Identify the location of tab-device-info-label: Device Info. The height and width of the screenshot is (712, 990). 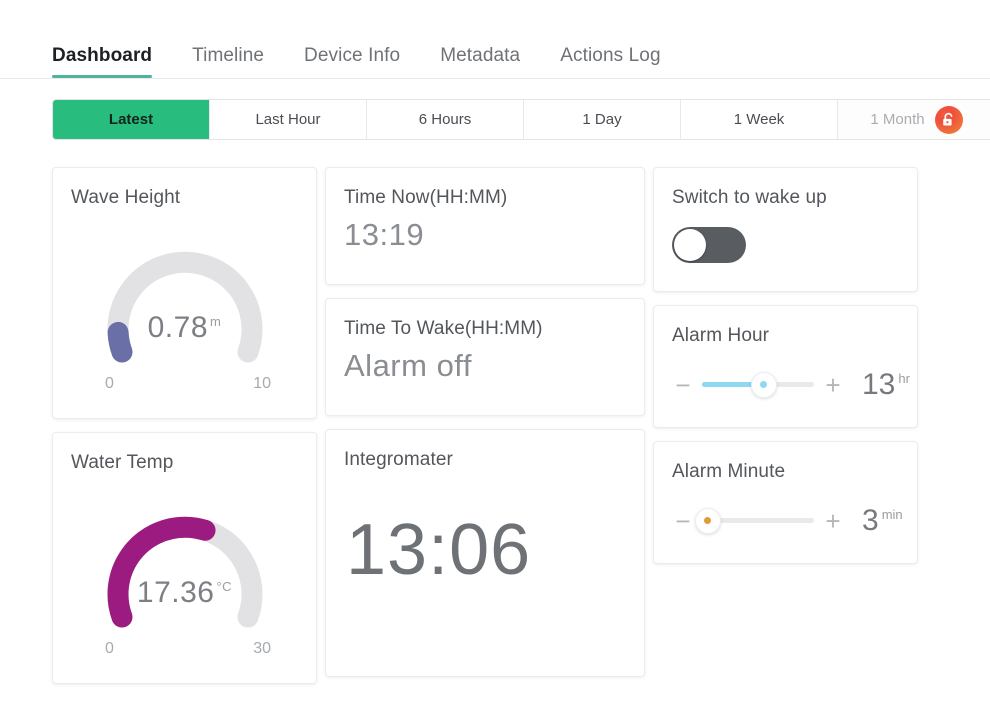
(352, 55).